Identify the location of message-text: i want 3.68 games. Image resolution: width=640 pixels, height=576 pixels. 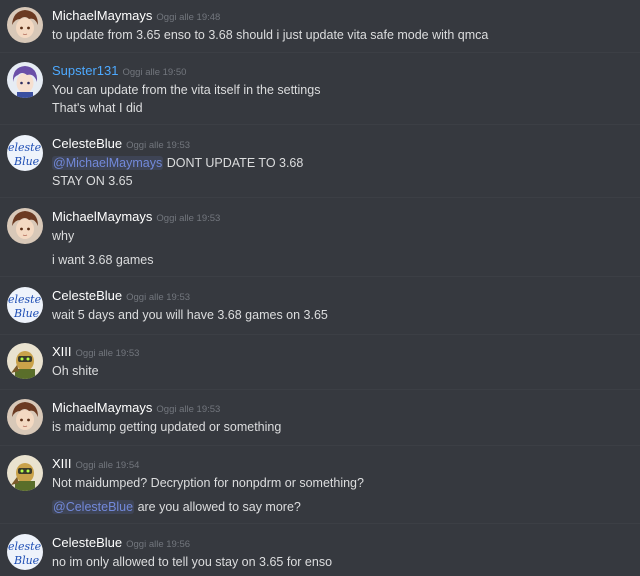
(103, 260).